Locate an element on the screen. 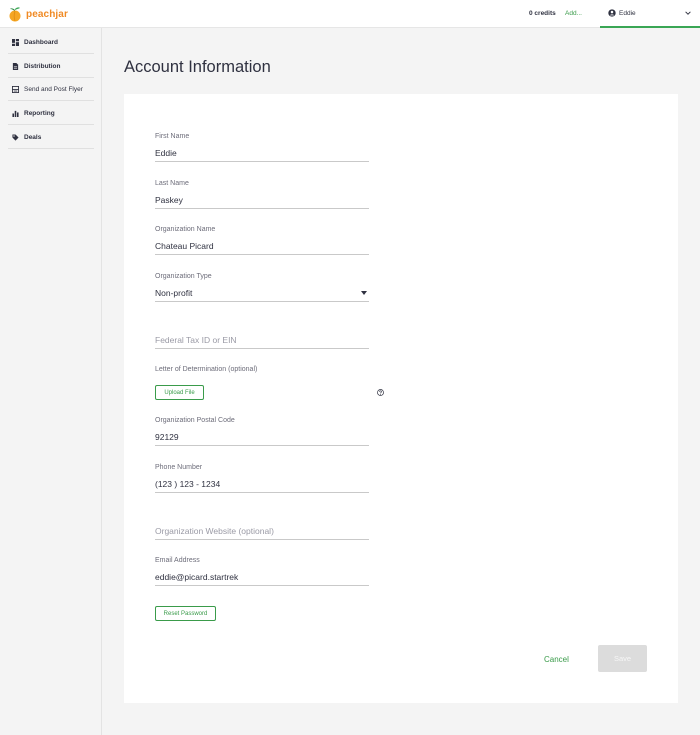 The image size is (700, 735). reset-password-button: Reset Password is located at coordinates (185, 613).